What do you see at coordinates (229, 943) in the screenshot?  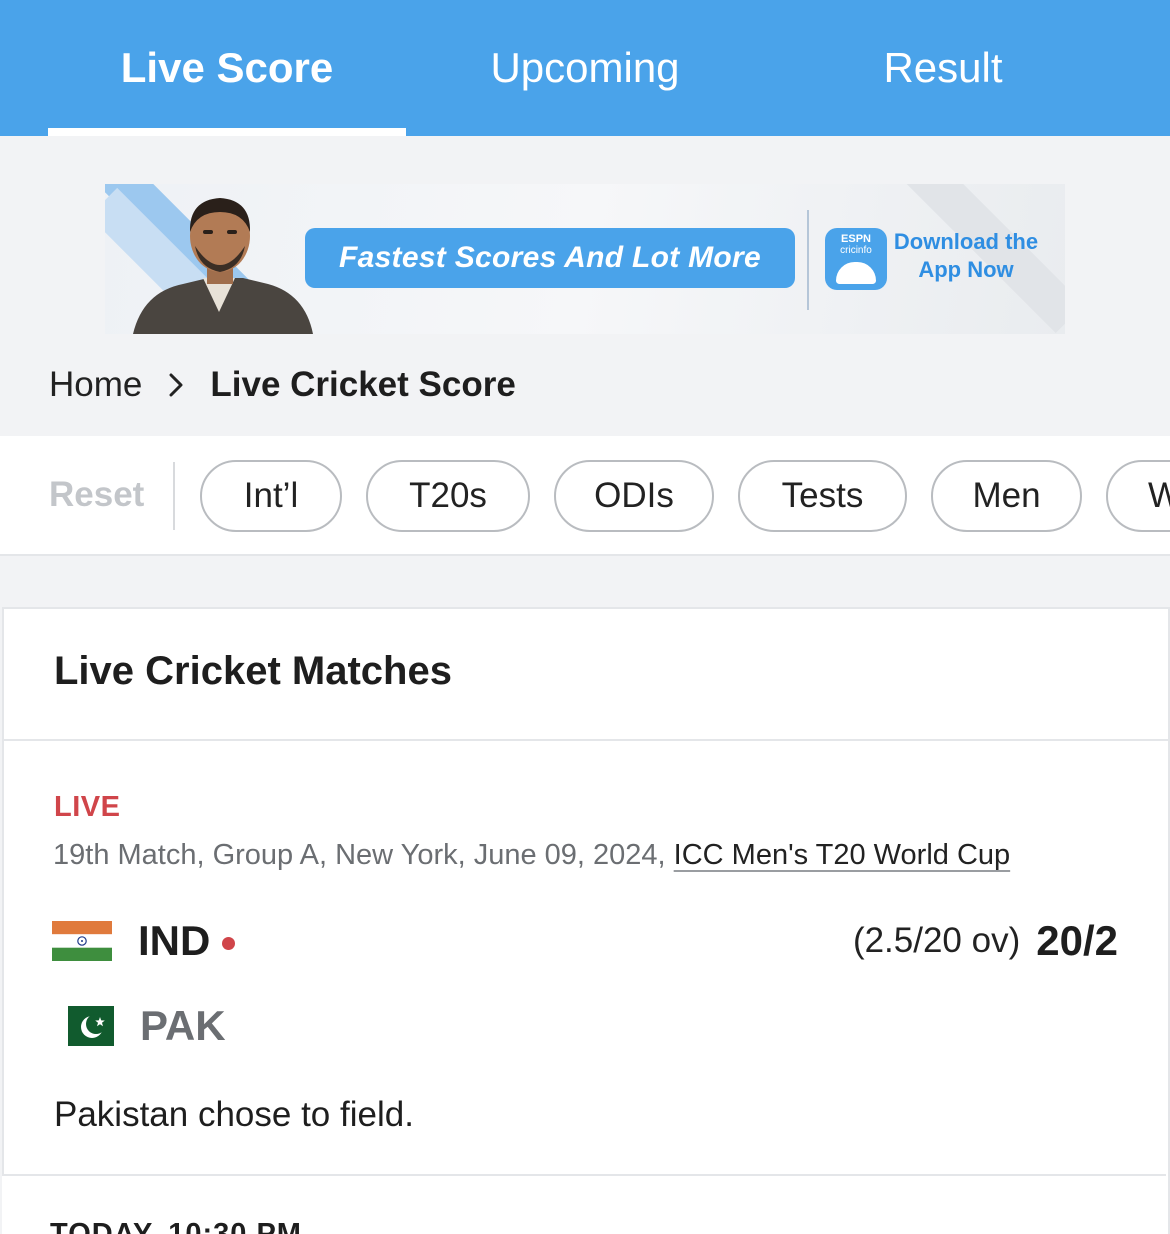 I see `batting-indicator-icon` at bounding box center [229, 943].